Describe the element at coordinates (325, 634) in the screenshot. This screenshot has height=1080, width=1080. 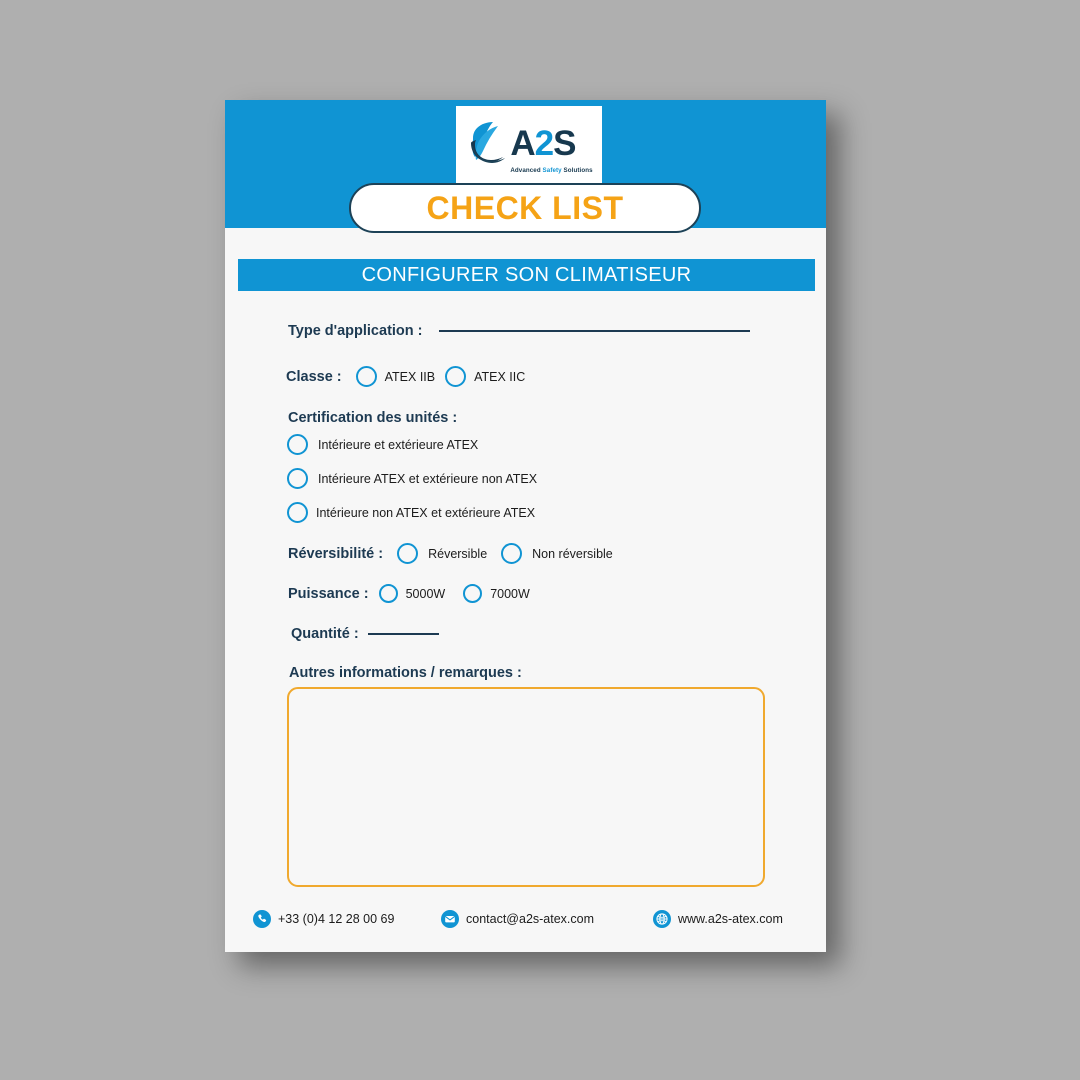
I see `quantite-label: Quantité :` at that location.